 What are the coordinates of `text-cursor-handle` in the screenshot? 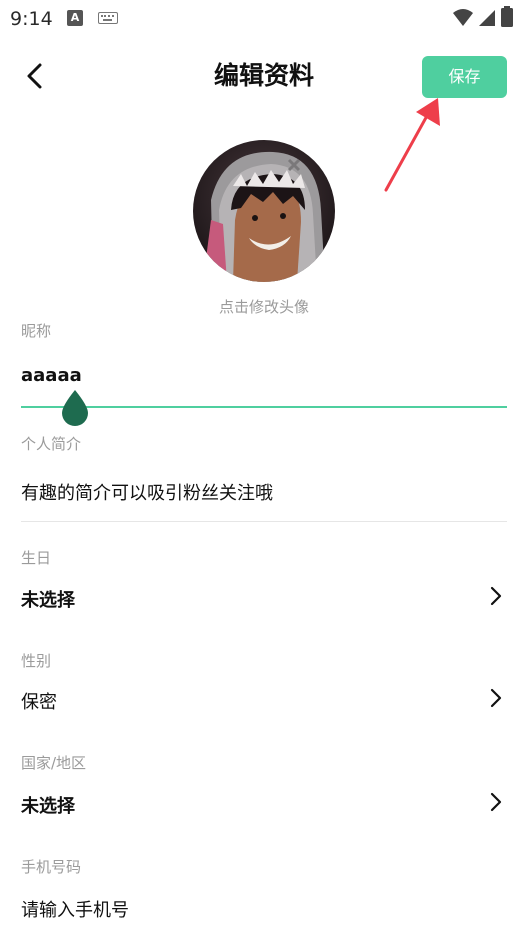 It's located at (75, 408).